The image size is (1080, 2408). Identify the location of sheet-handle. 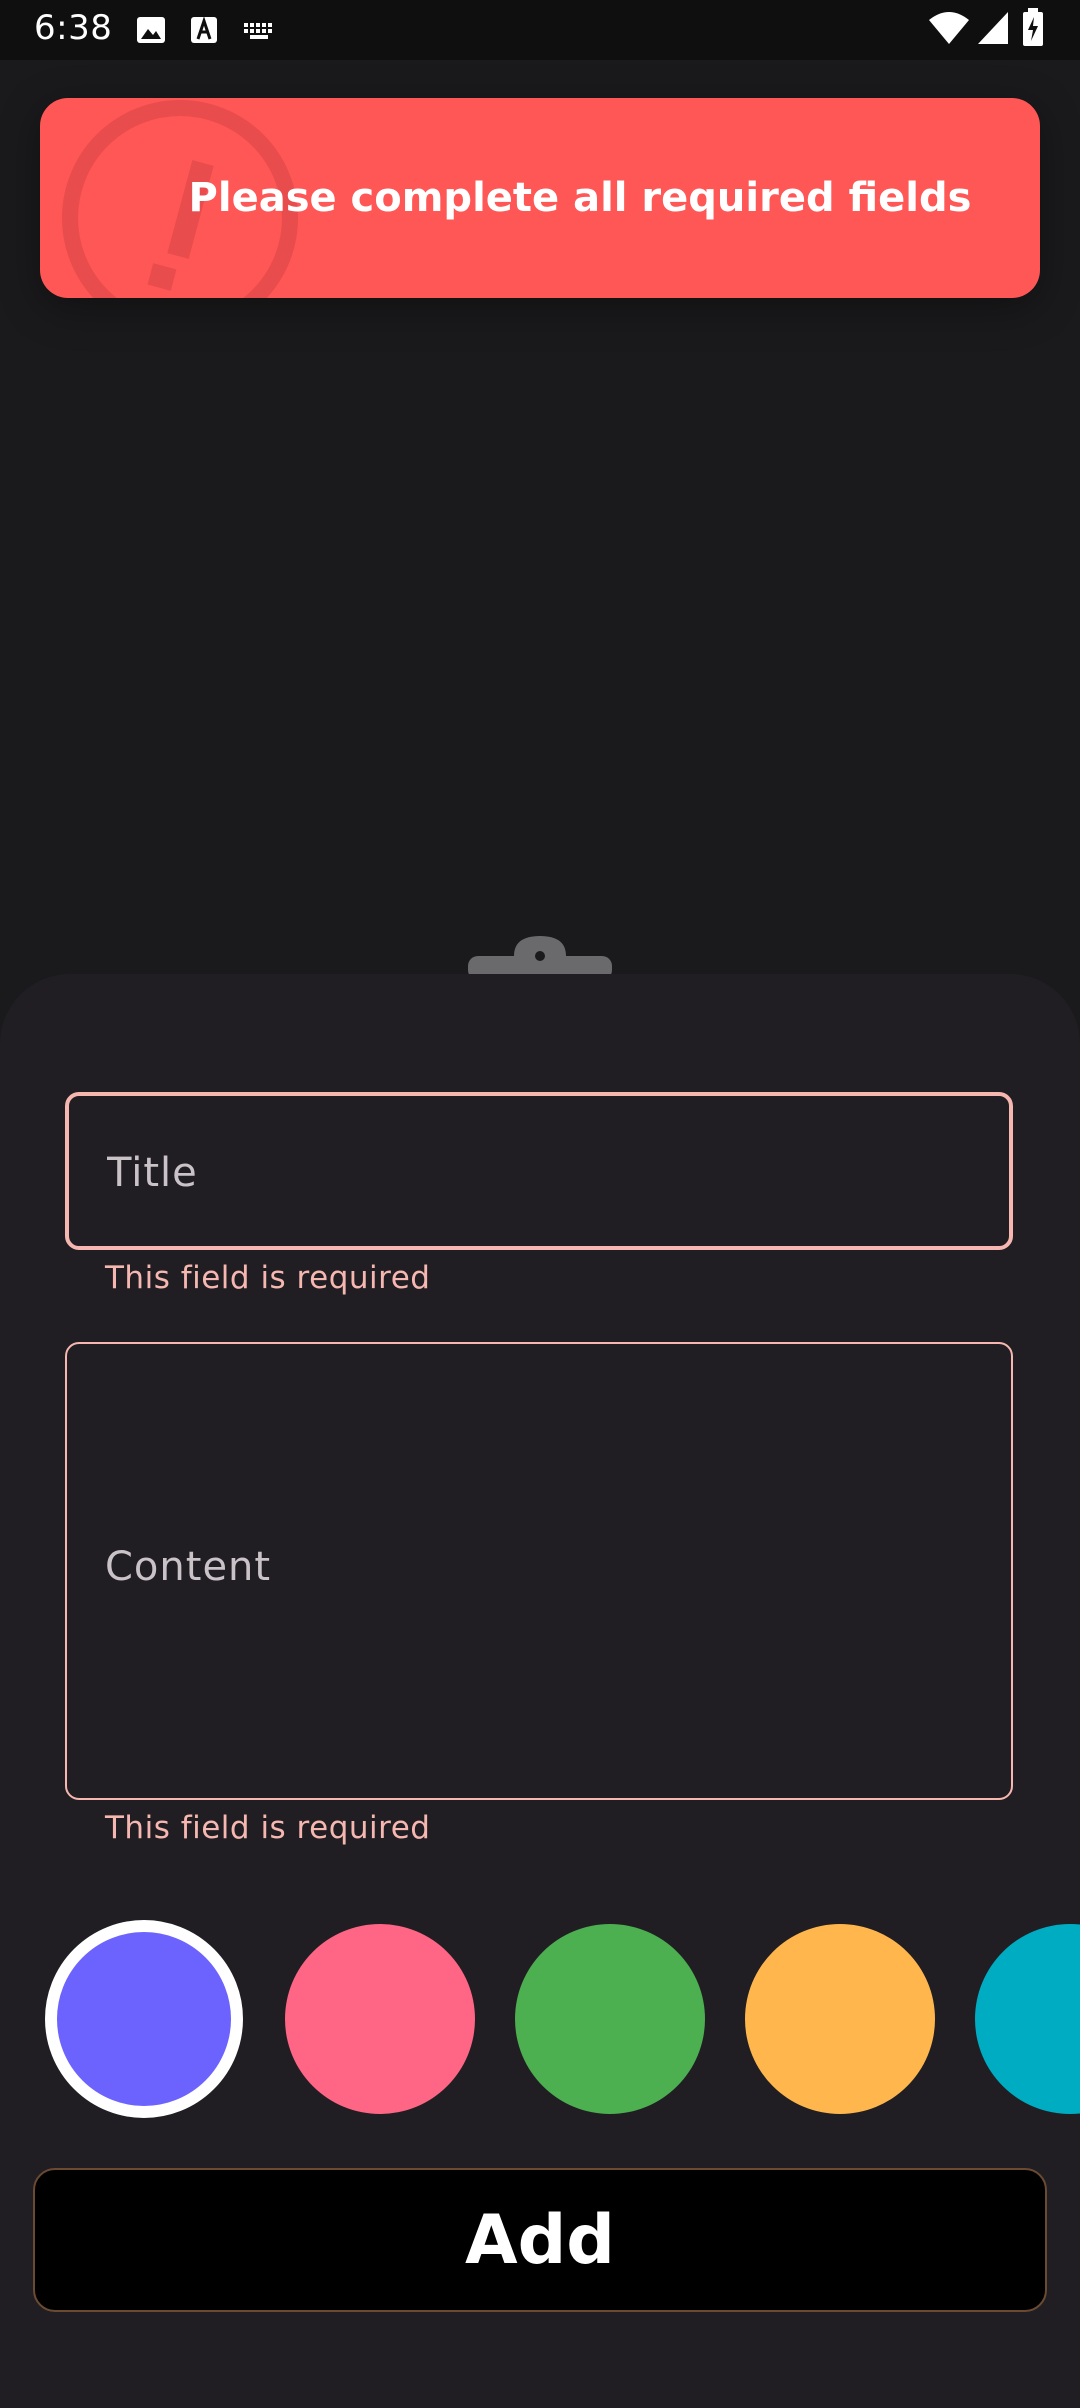
(540, 957).